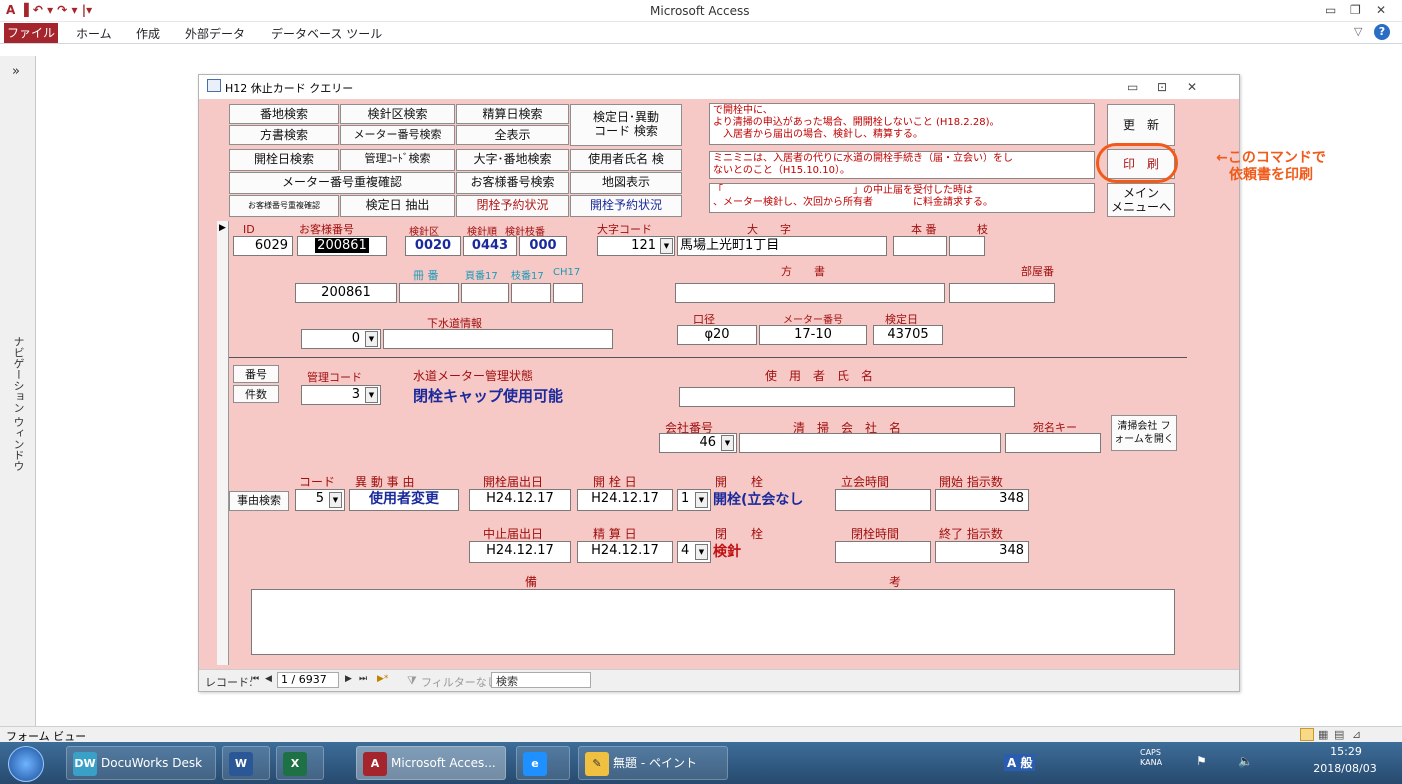  I want to click on search-box: 検索, so click(541, 680).